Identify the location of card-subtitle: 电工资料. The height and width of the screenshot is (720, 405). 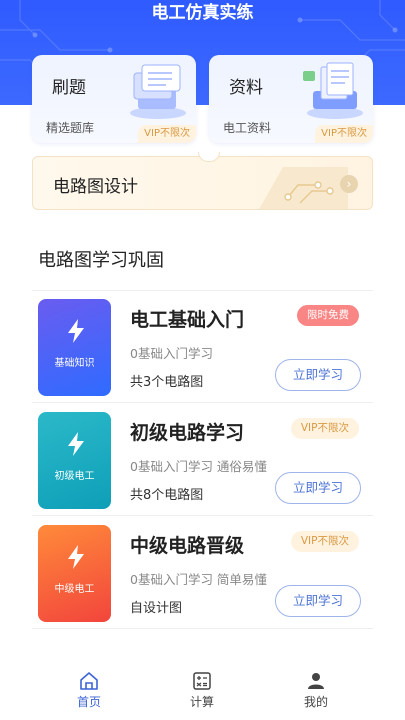
(247, 128).